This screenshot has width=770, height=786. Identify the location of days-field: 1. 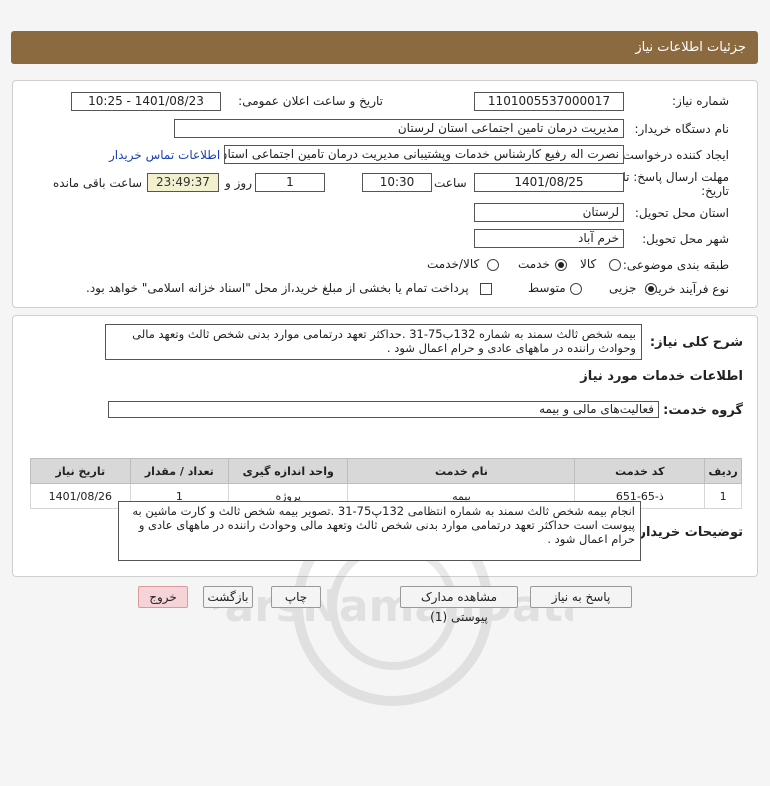
(290, 182).